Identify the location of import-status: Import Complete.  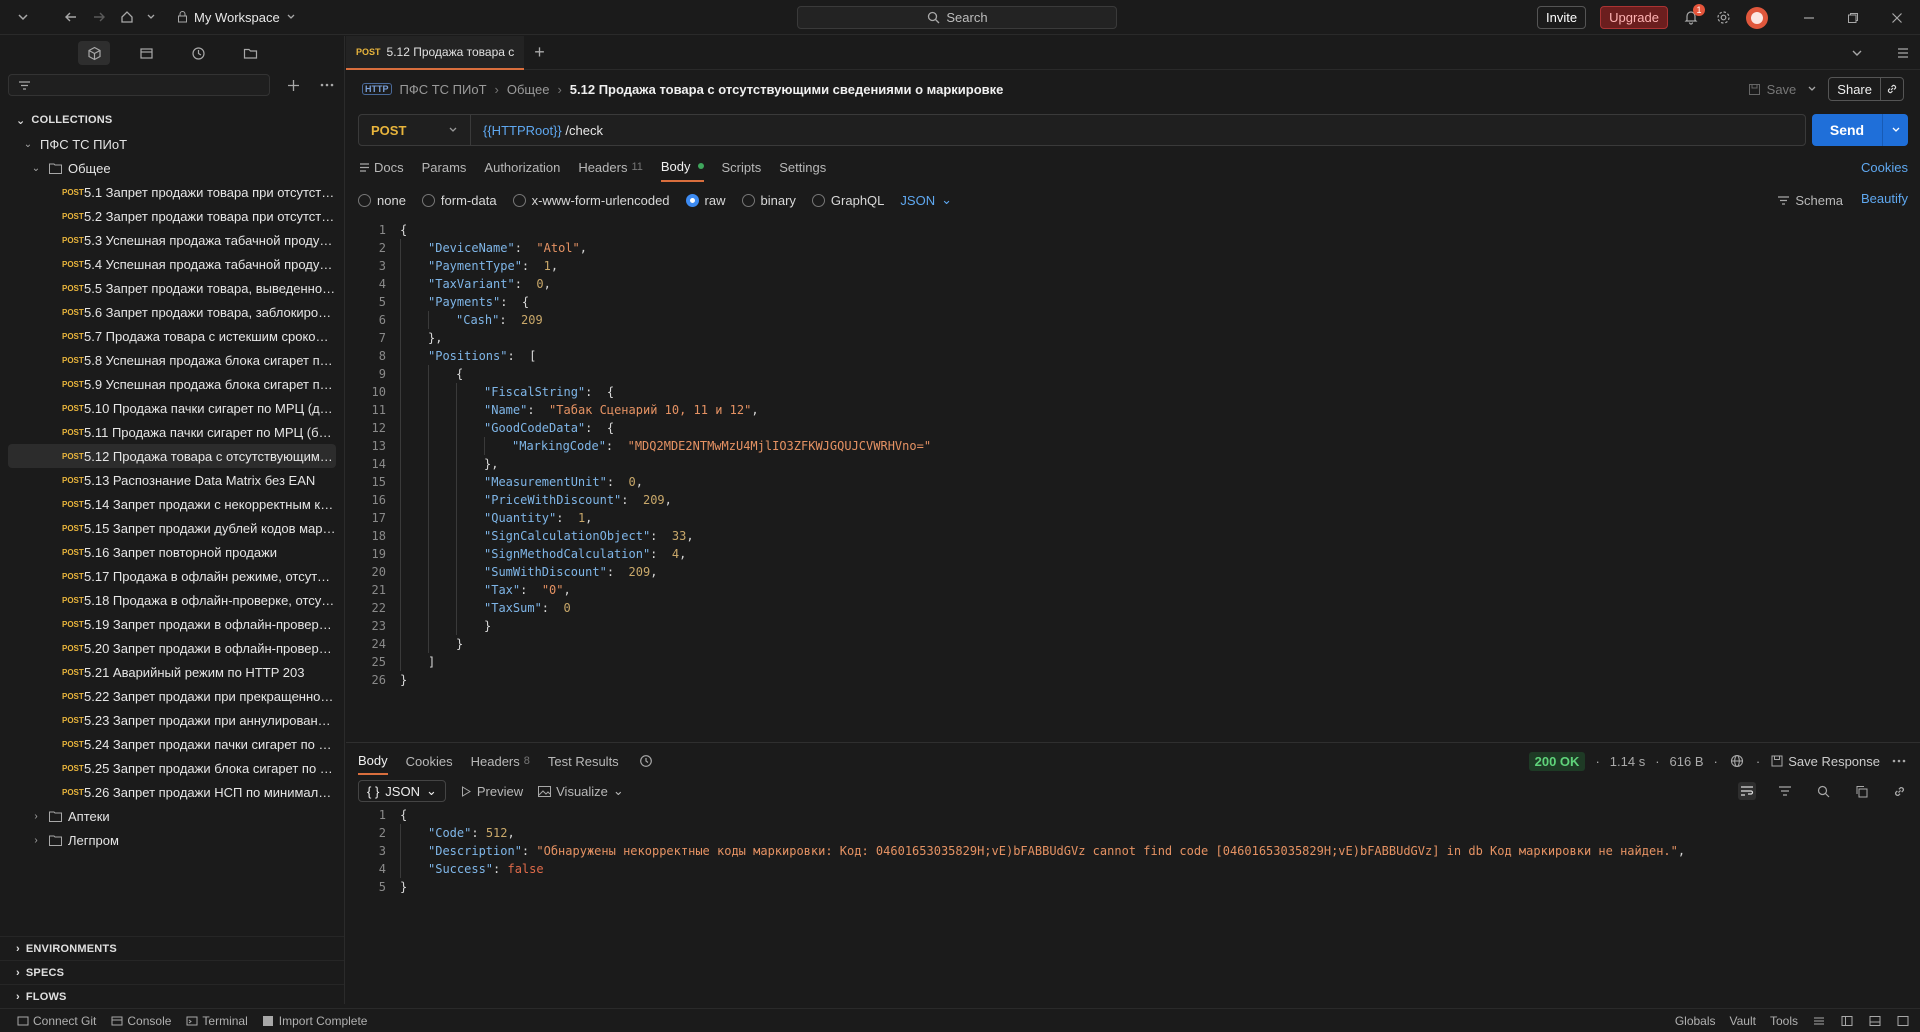
(314, 1021).